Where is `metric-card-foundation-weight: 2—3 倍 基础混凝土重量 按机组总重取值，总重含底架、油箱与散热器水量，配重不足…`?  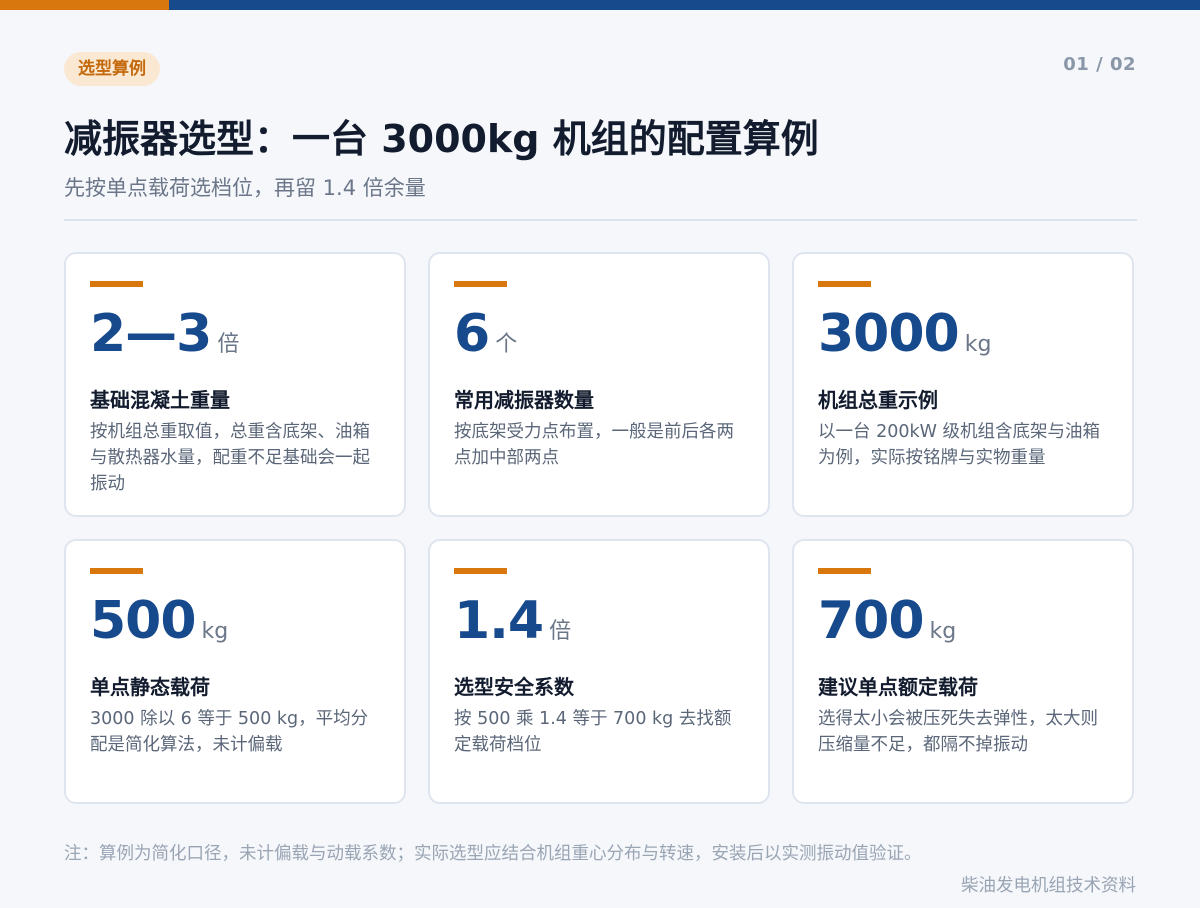
metric-card-foundation-weight: 2—3 倍 基础混凝土重量 按机组总重取值，总重含底架、油箱与散热器水量，配重不足… is located at coordinates (235, 384).